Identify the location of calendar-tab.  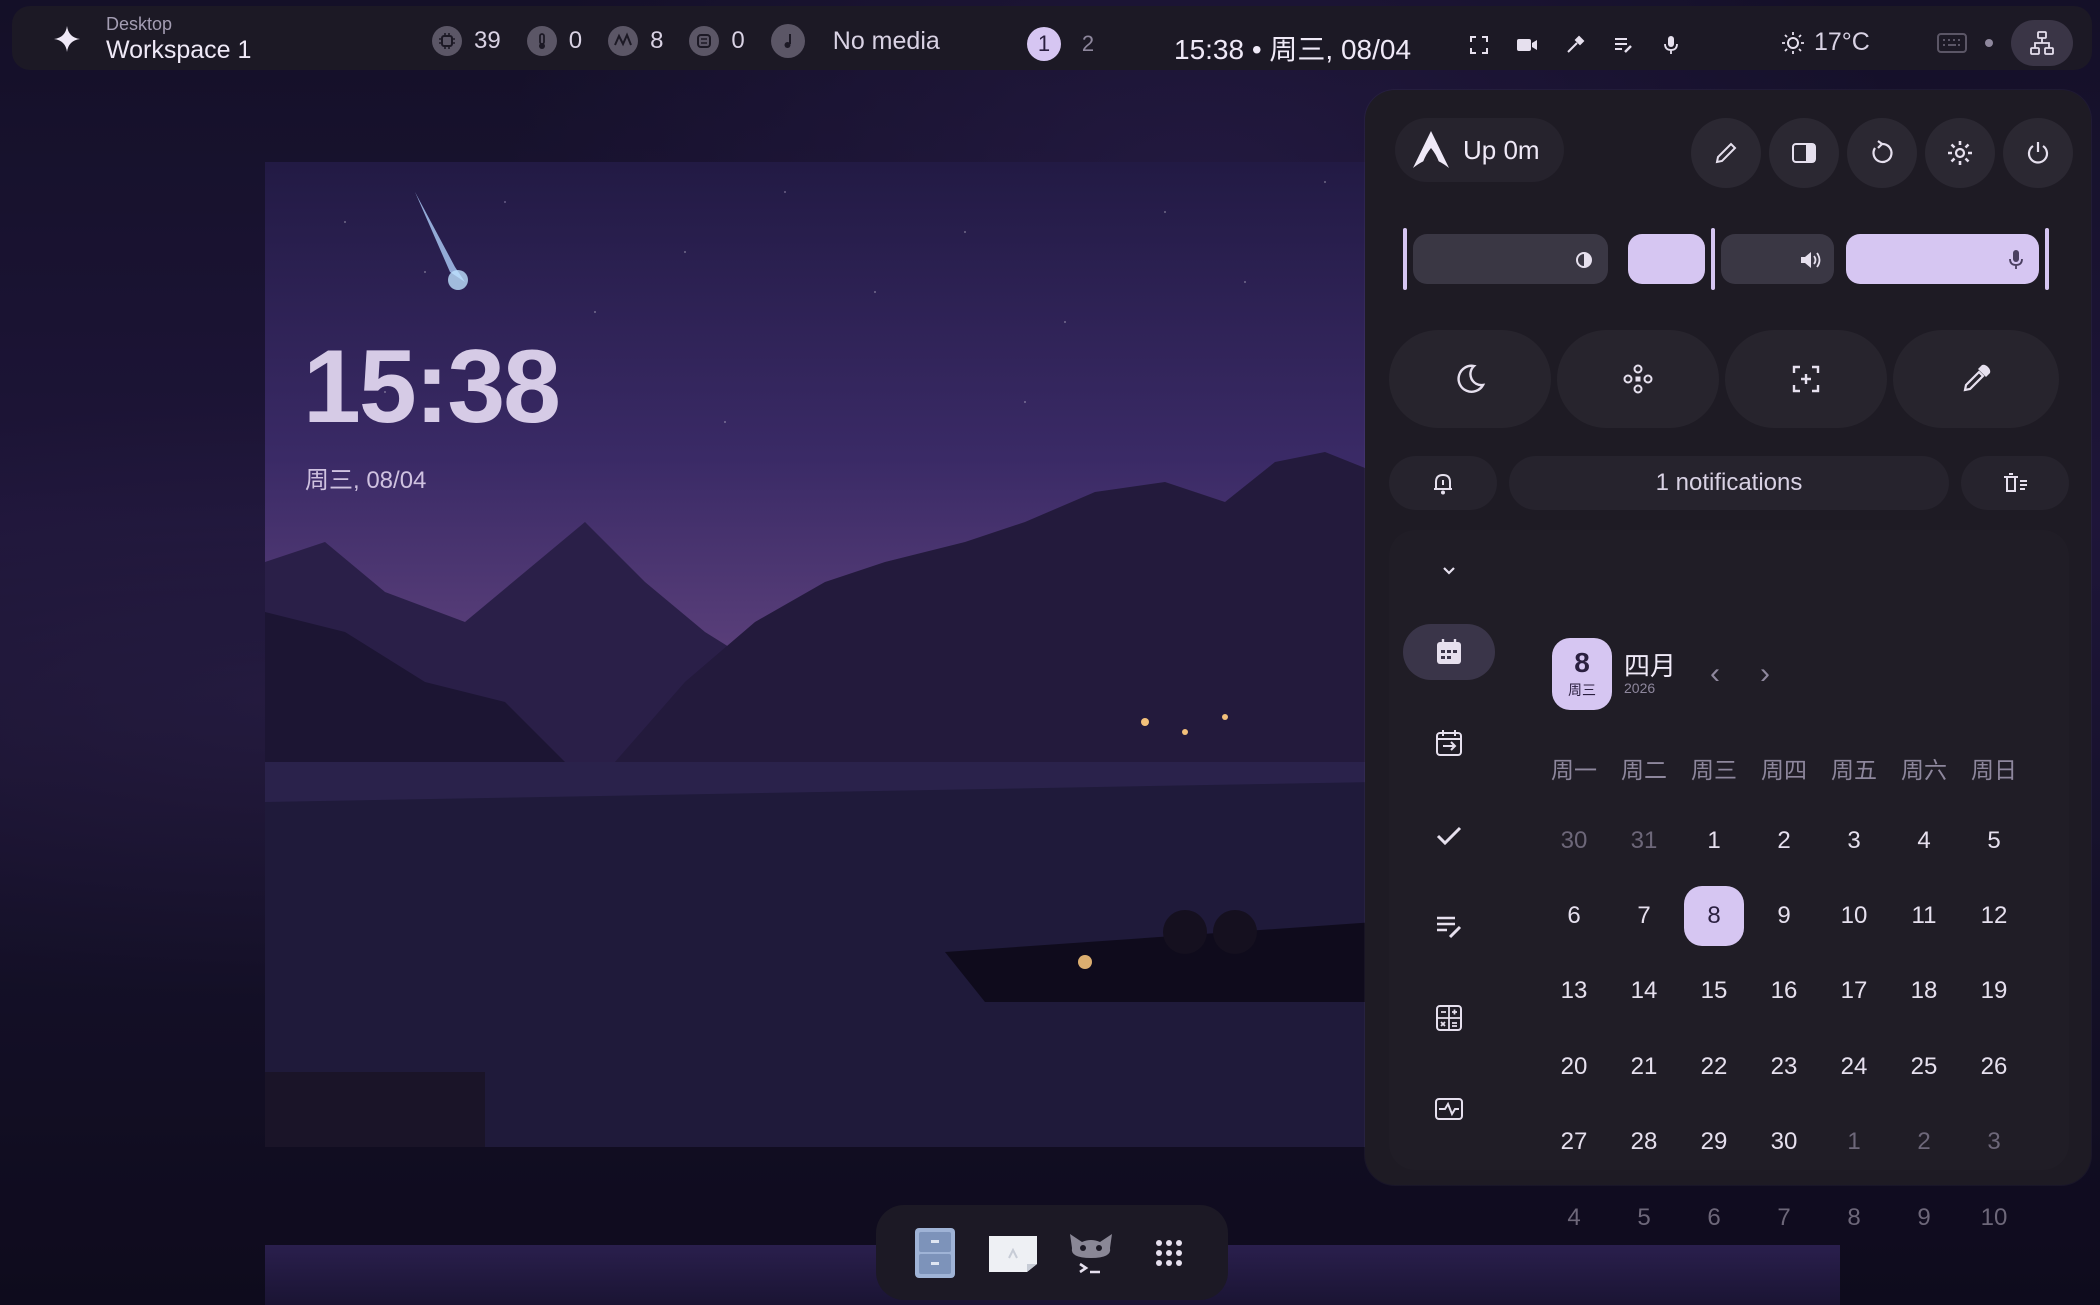
(1449, 652).